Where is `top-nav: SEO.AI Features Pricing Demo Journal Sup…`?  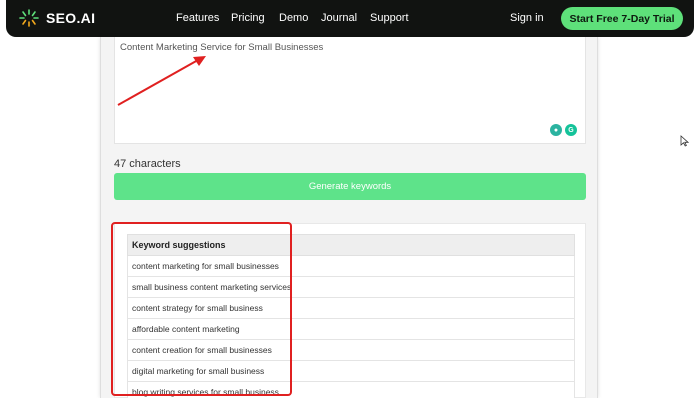 top-nav: SEO.AI Features Pricing Demo Journal Sup… is located at coordinates (350, 18).